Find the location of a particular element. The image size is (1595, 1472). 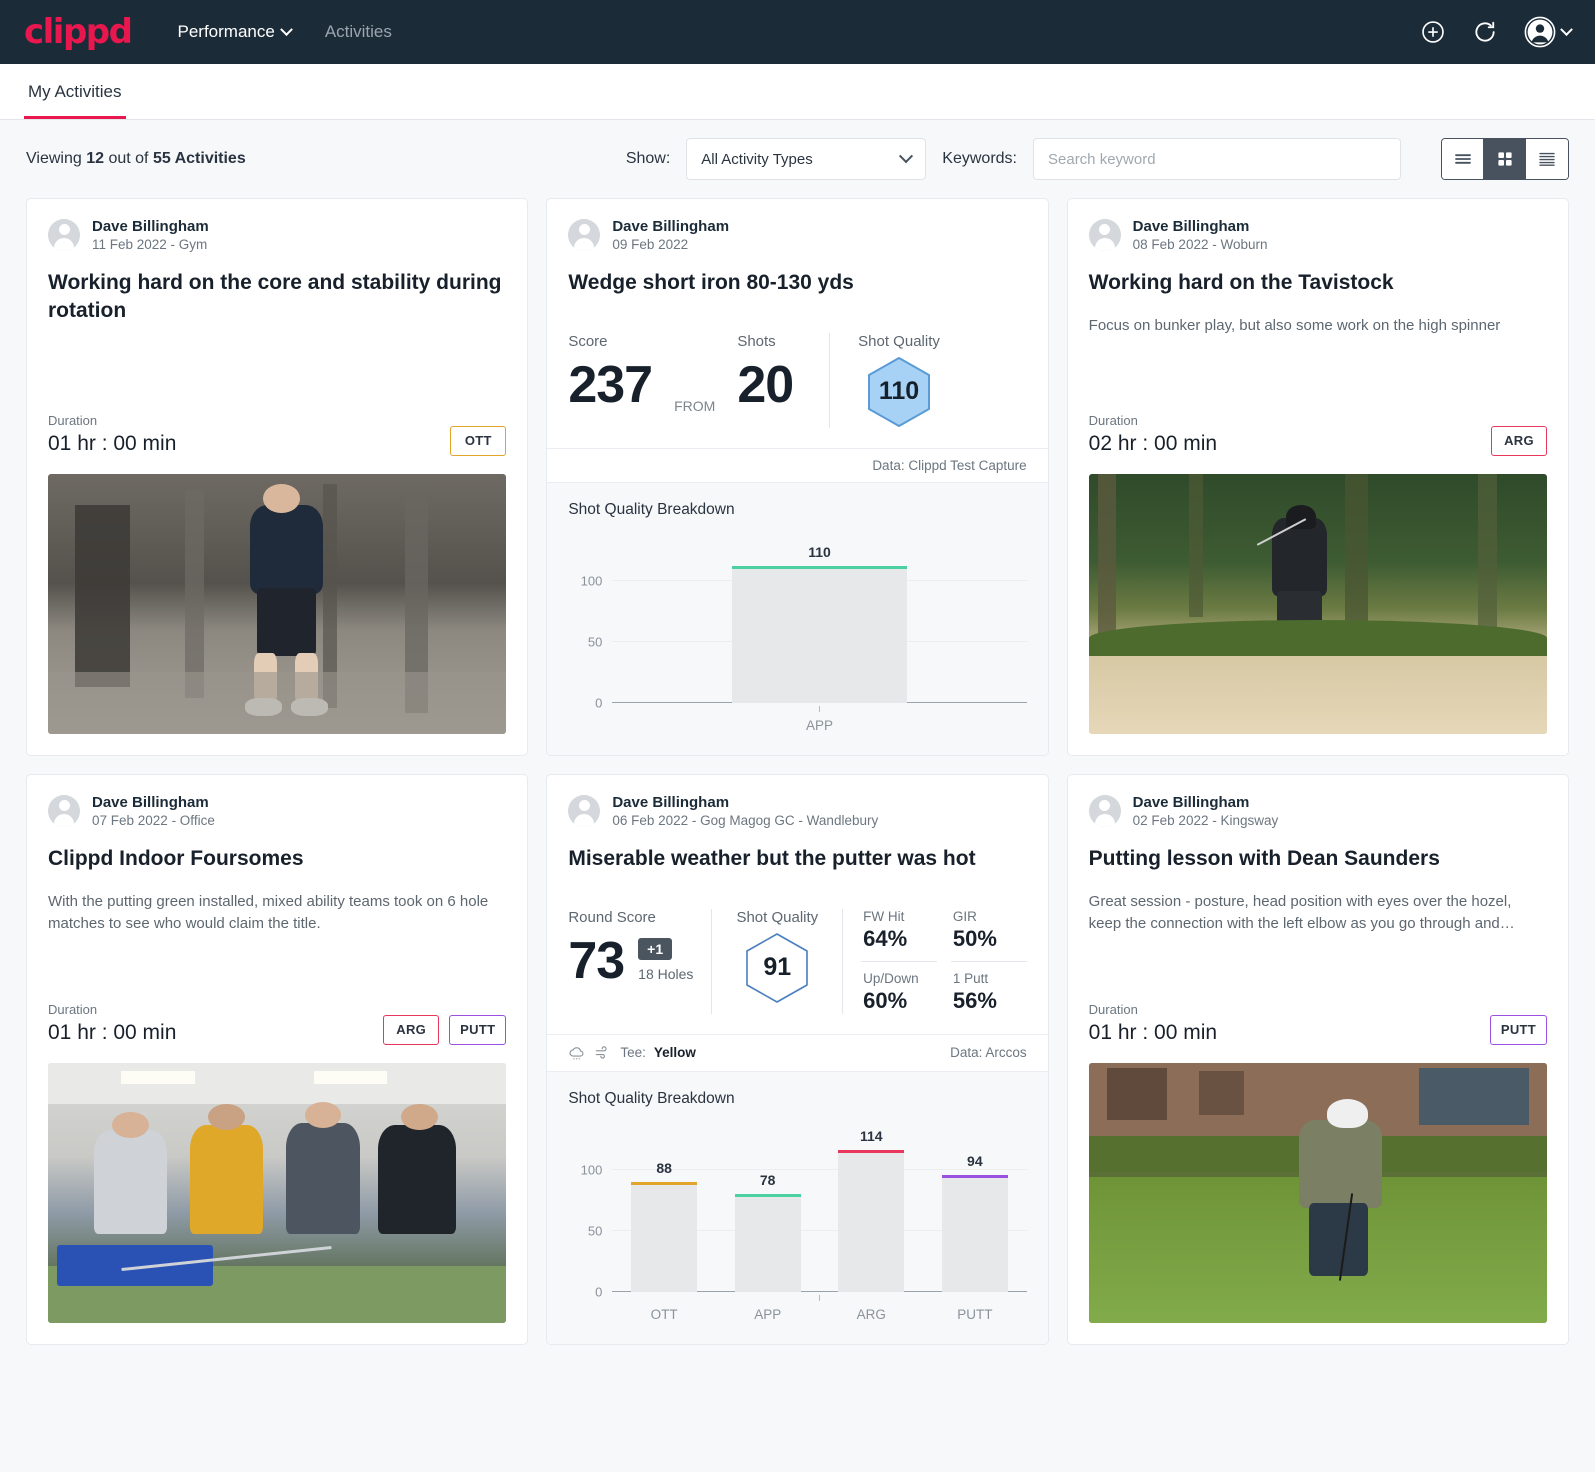

bar-ott: 88 is located at coordinates (664, 1226).